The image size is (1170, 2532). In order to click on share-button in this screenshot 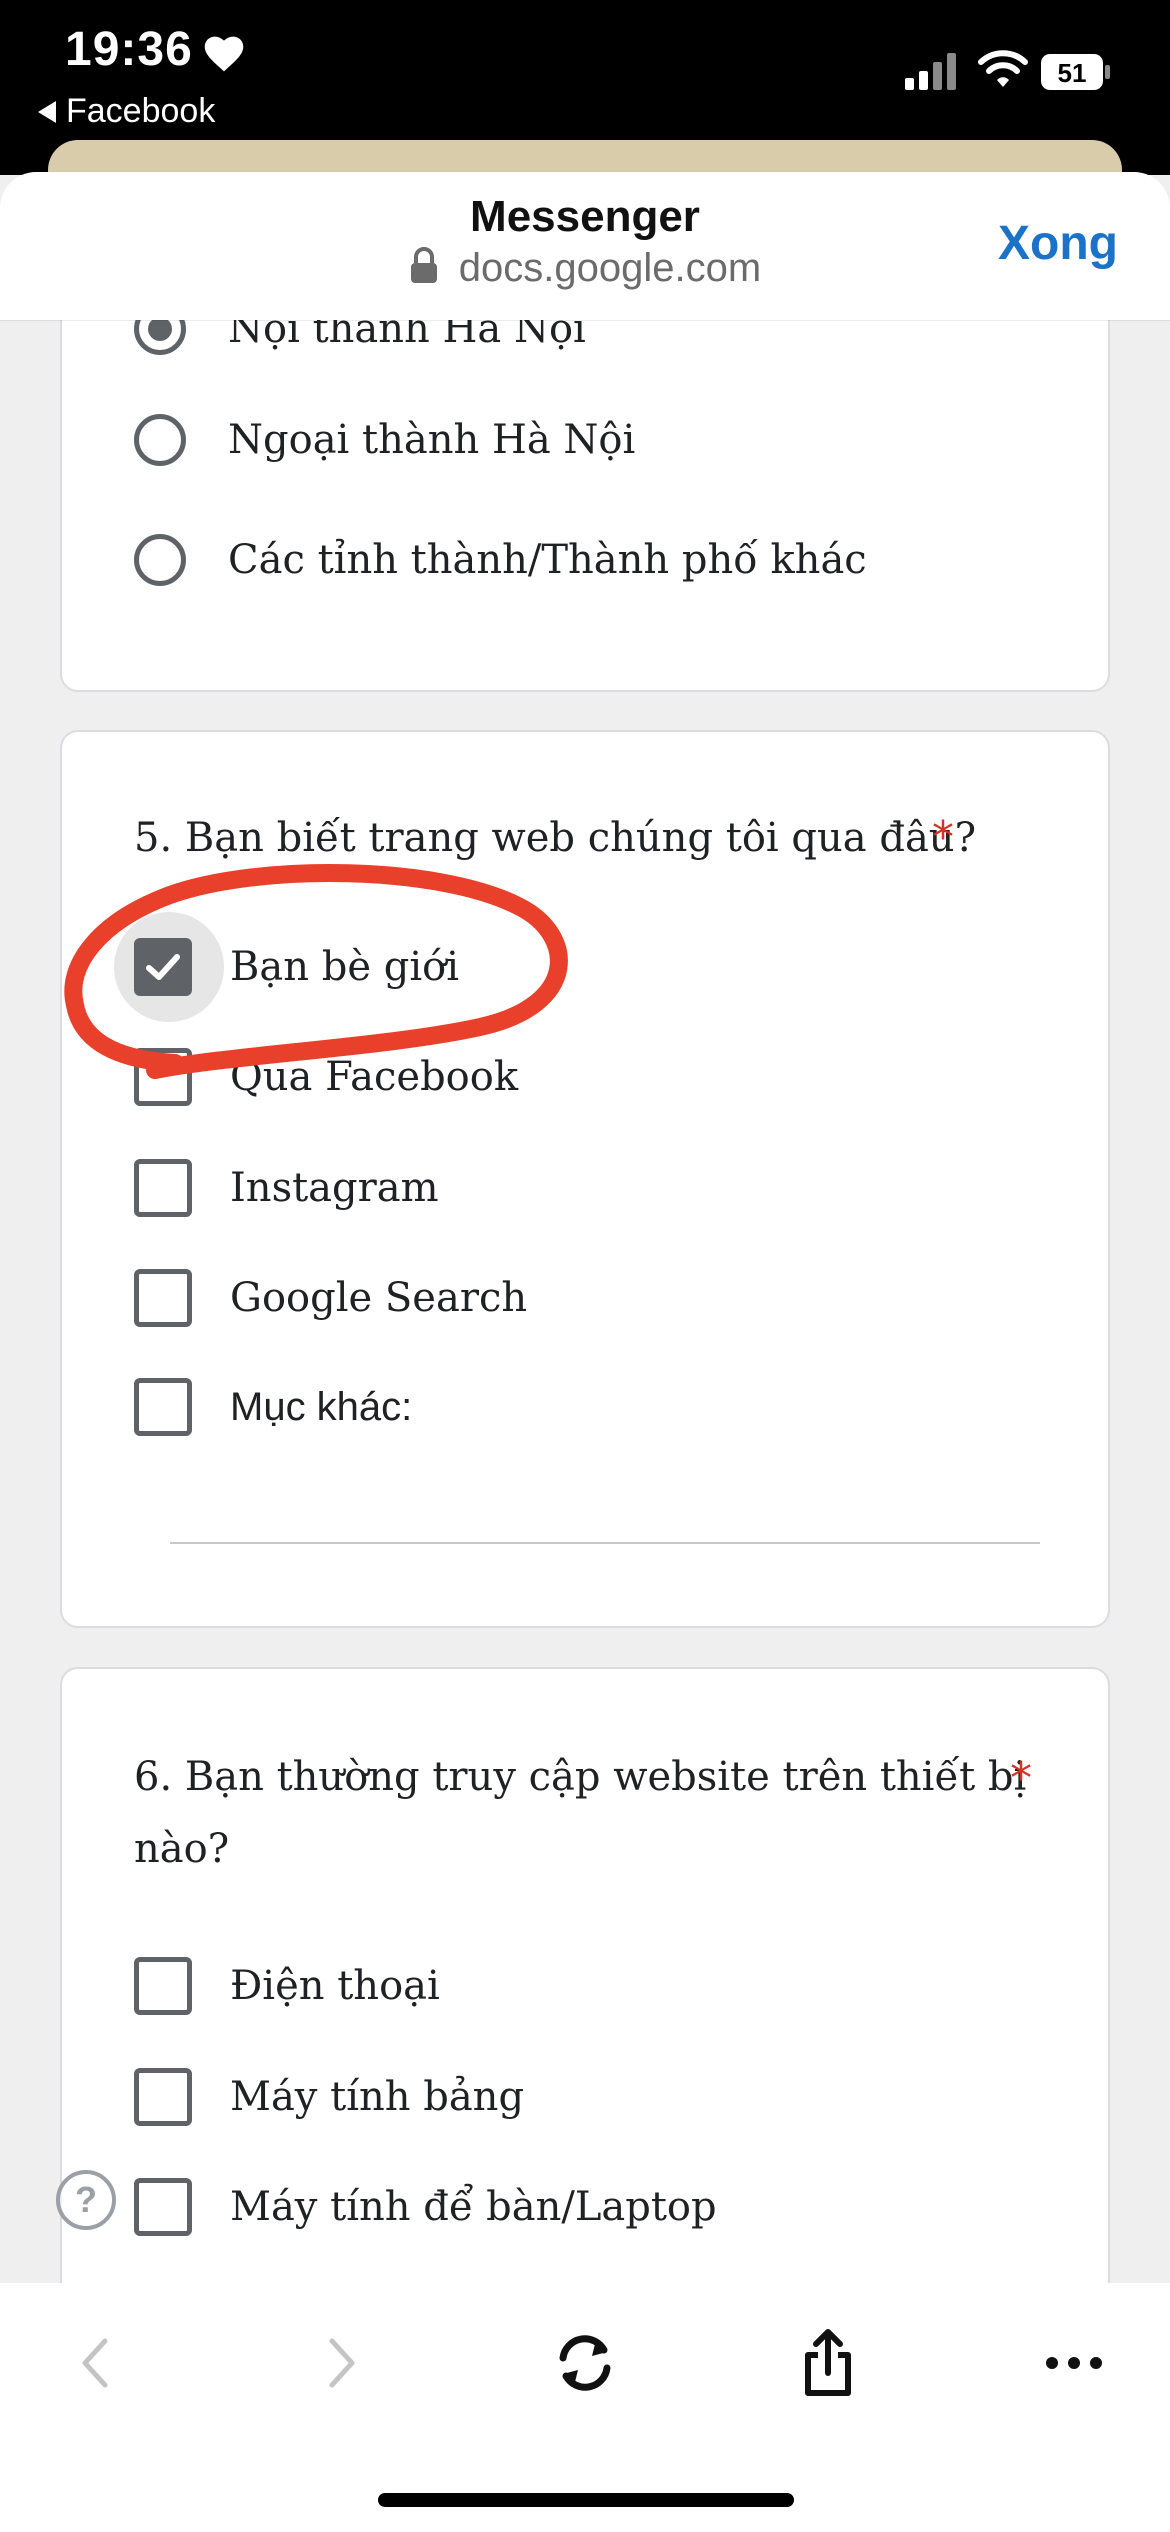, I will do `click(828, 2363)`.